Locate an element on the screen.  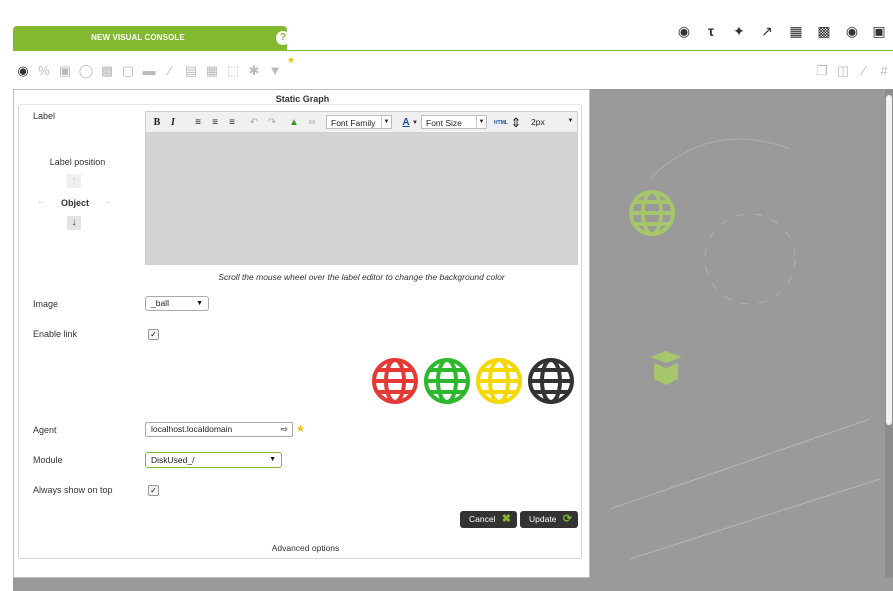
redo-icon: ↷ is located at coordinates (272, 123).